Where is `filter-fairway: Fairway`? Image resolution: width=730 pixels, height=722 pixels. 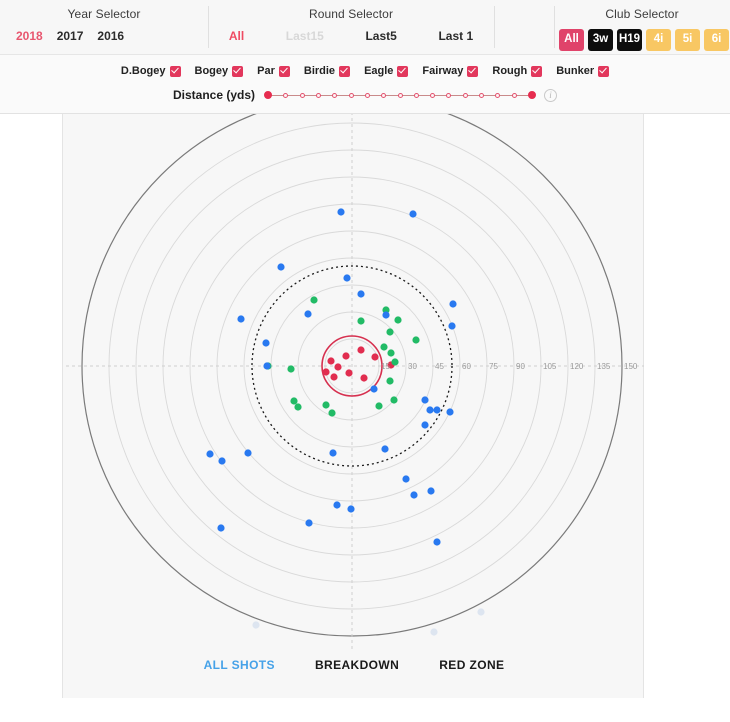 filter-fairway: Fairway is located at coordinates (450, 71).